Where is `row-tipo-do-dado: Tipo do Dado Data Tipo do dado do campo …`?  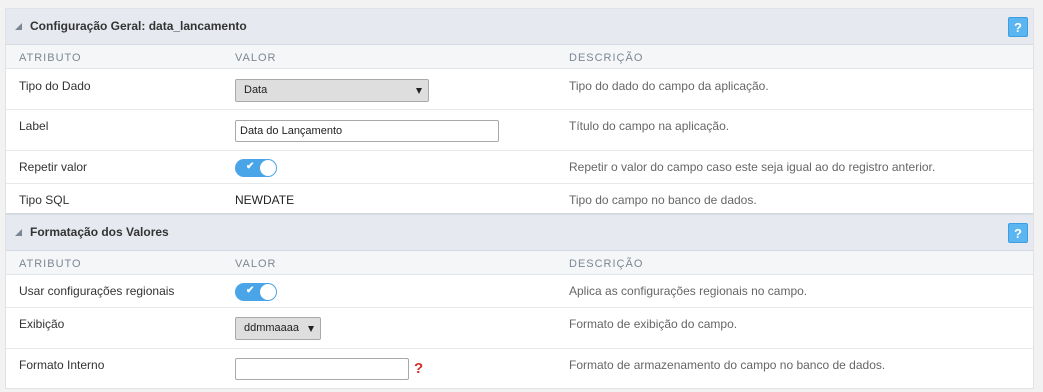
row-tipo-do-dado: Tipo do Dado Data Tipo do dado do campo … is located at coordinates (519, 89).